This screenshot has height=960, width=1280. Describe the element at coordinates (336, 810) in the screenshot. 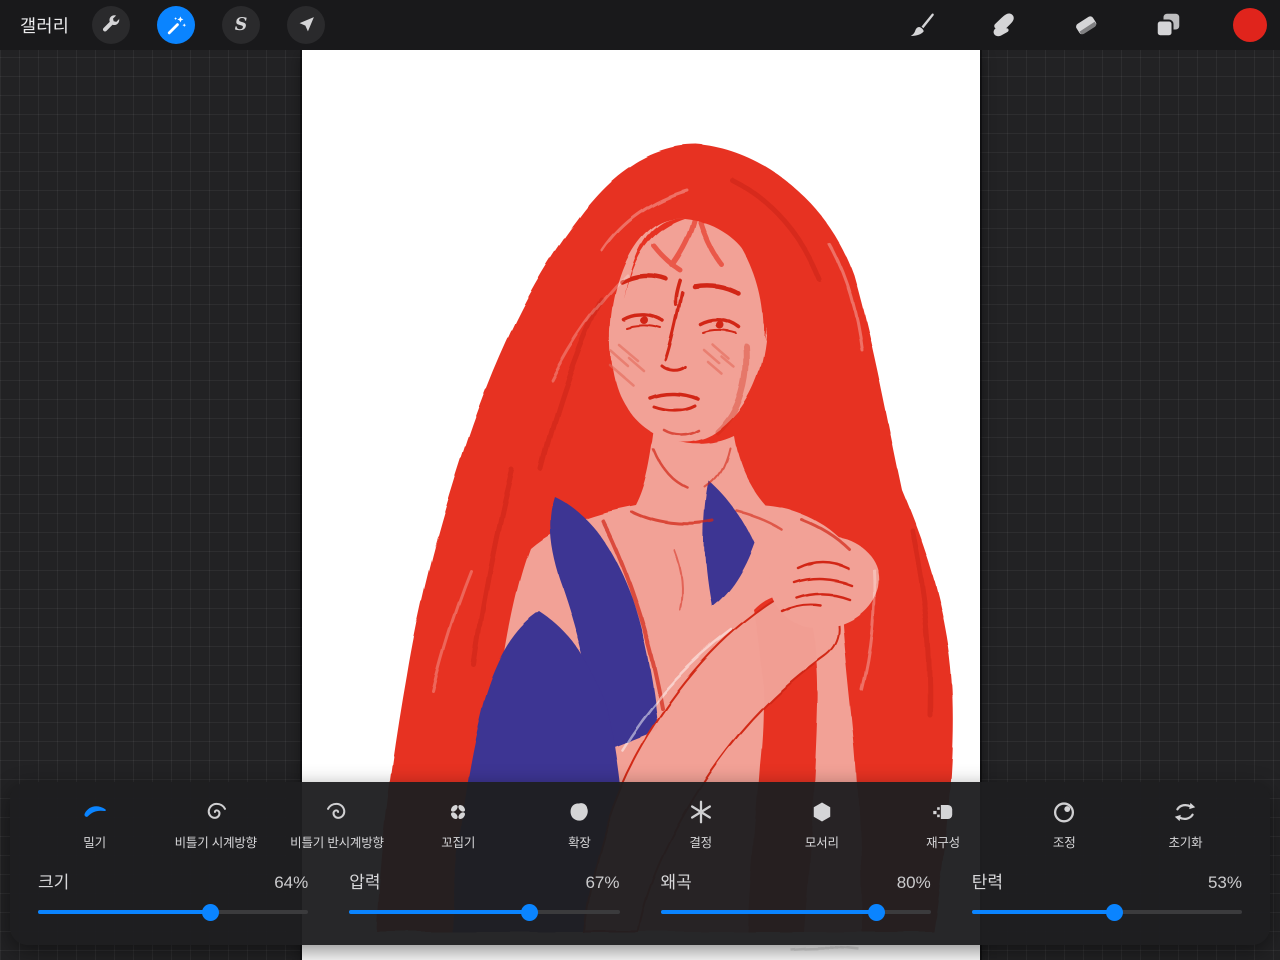

I see `twirl-counterclockwise-icon` at that location.